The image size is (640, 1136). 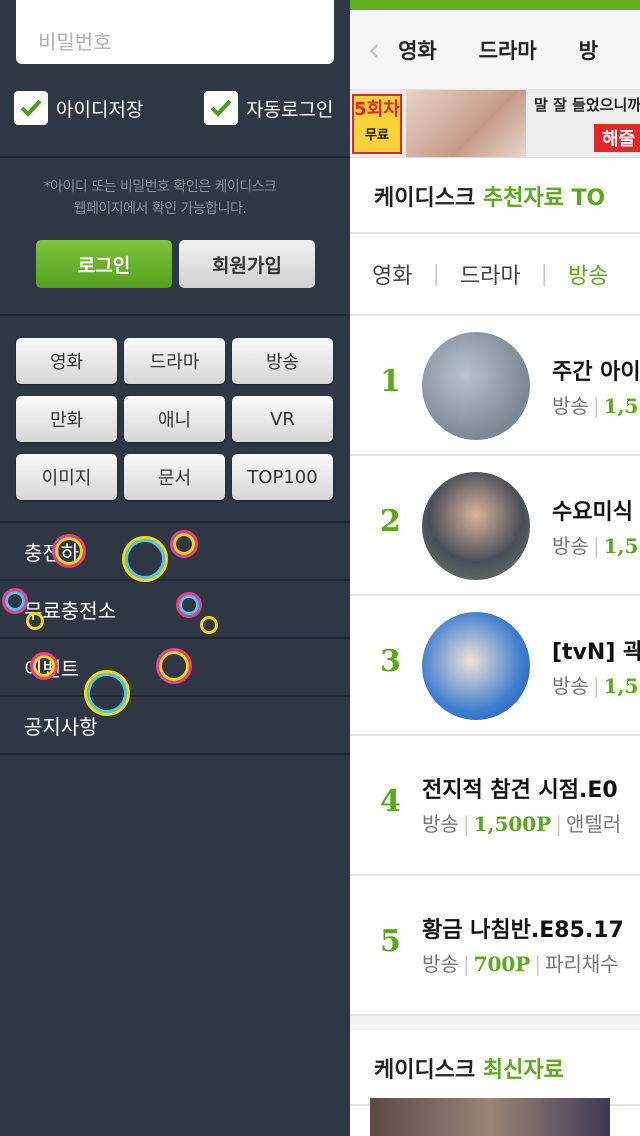 What do you see at coordinates (390, 941) in the screenshot?
I see `rank-number: 5` at bounding box center [390, 941].